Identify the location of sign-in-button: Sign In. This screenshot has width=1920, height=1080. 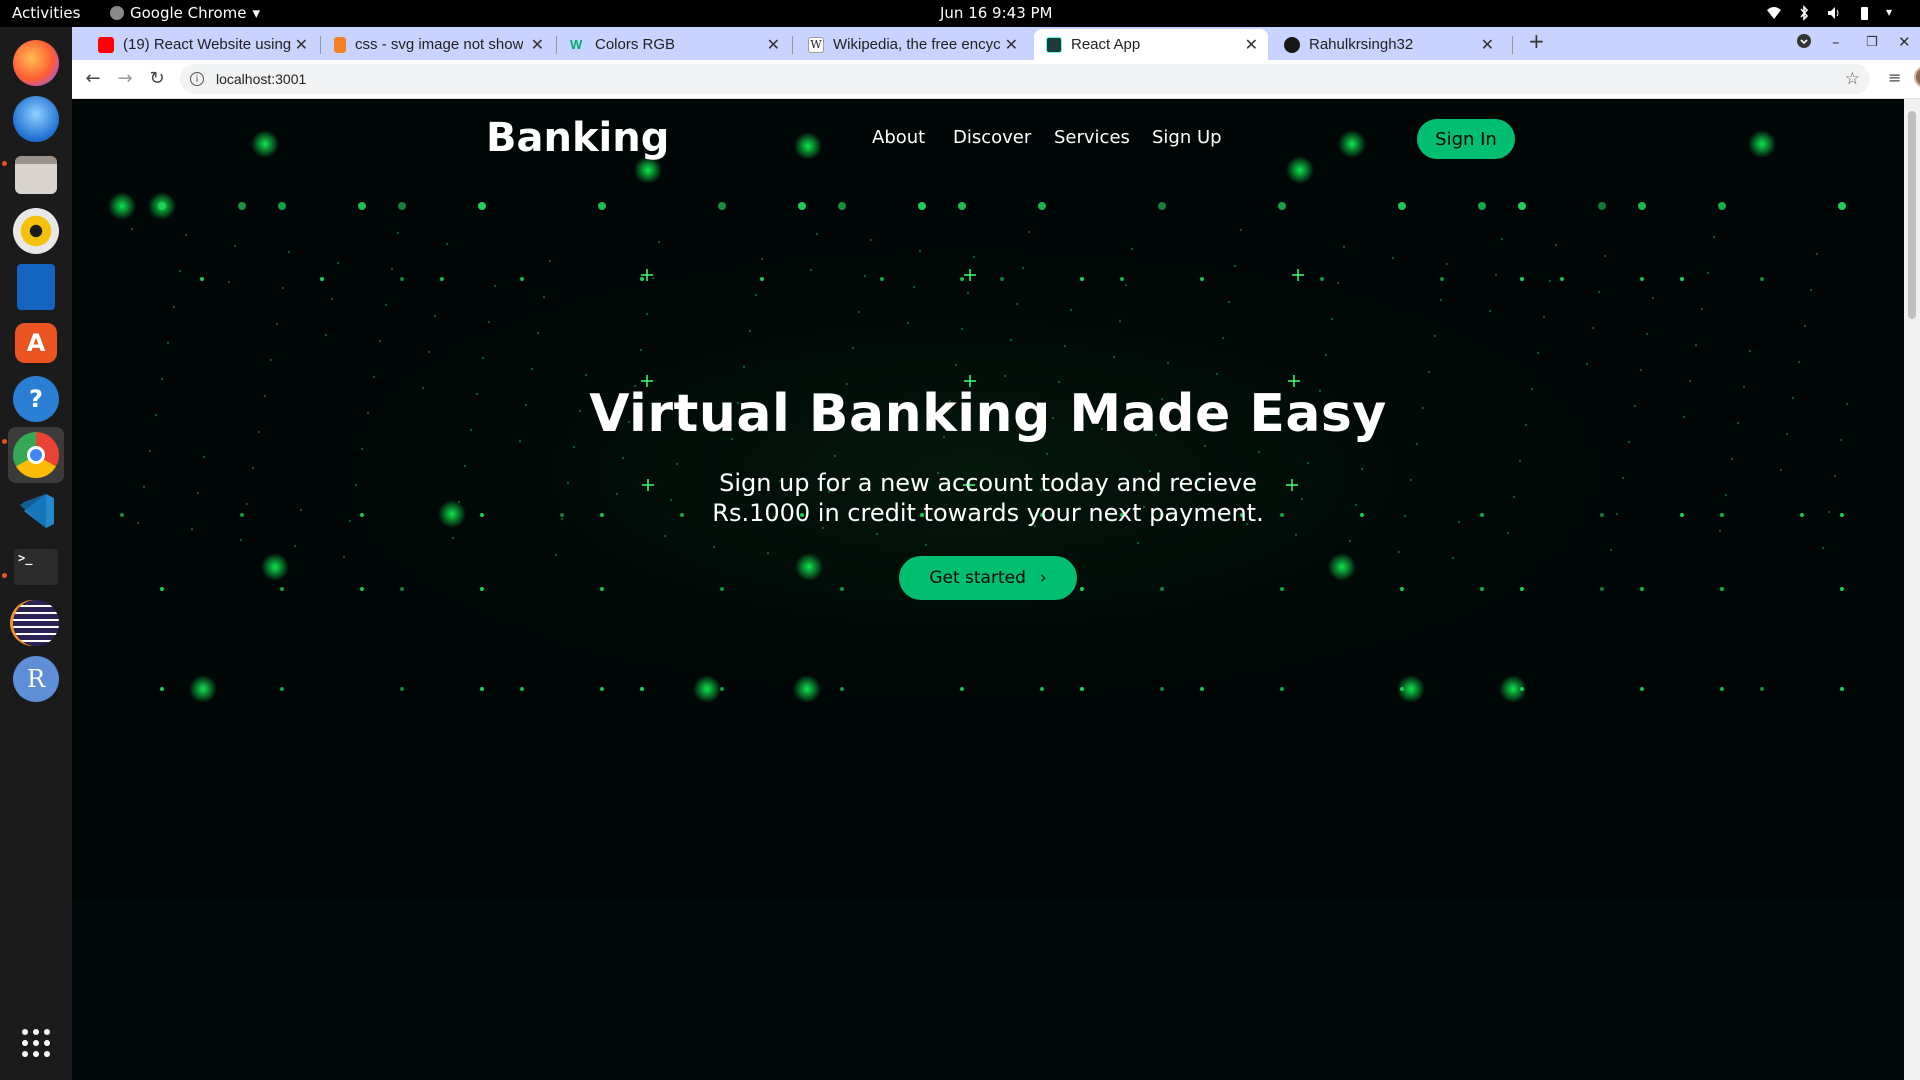
(1466, 139).